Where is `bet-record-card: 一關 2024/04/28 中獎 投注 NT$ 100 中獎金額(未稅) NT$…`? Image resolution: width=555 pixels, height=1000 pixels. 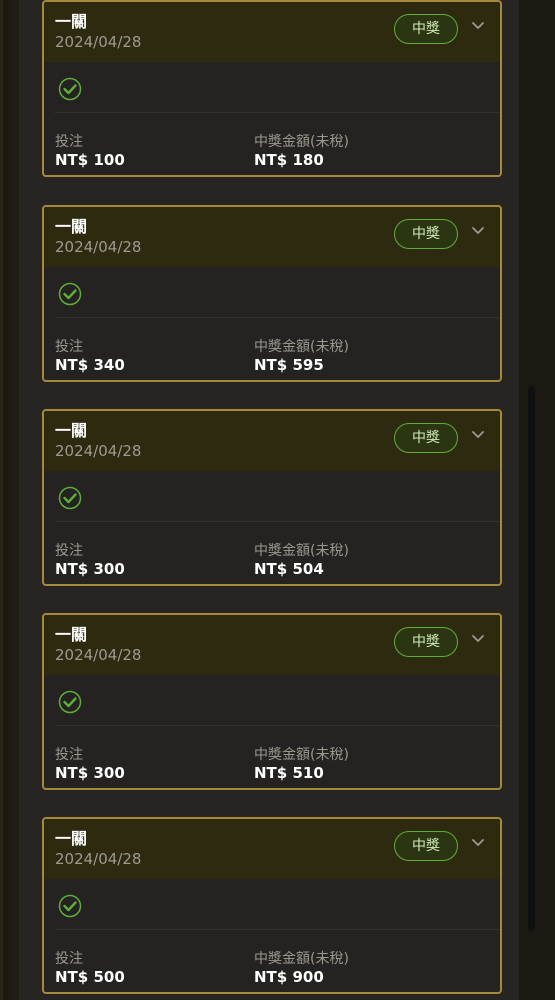 bet-record-card: 一關 2024/04/28 中獎 投注 NT$ 100 中獎金額(未稅) NT$… is located at coordinates (272, 88).